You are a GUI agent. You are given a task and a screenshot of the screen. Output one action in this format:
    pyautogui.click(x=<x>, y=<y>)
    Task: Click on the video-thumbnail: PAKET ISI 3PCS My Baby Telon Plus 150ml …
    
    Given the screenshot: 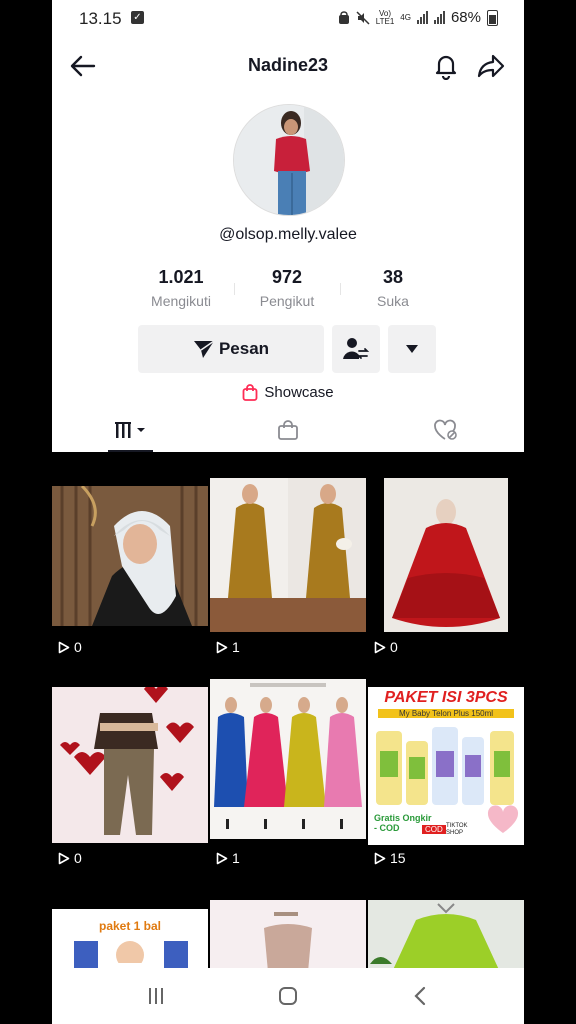 What is the action you would take?
    pyautogui.click(x=446, y=766)
    